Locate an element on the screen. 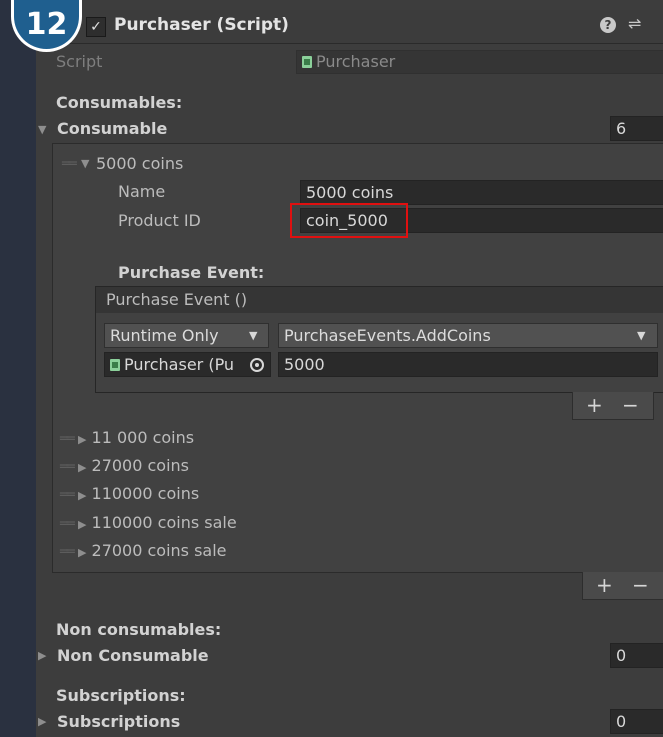 The height and width of the screenshot is (737, 663). list-item-label: 27000 coins sale is located at coordinates (159, 550).